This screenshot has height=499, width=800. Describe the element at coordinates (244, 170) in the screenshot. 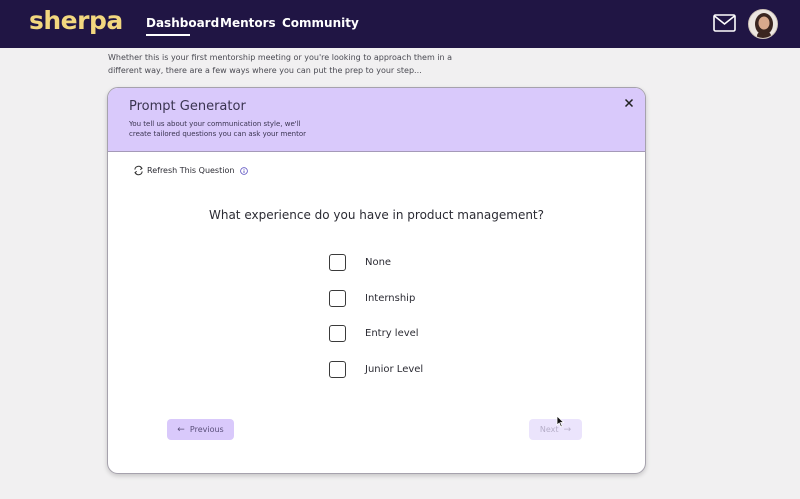

I see `info-icon` at that location.